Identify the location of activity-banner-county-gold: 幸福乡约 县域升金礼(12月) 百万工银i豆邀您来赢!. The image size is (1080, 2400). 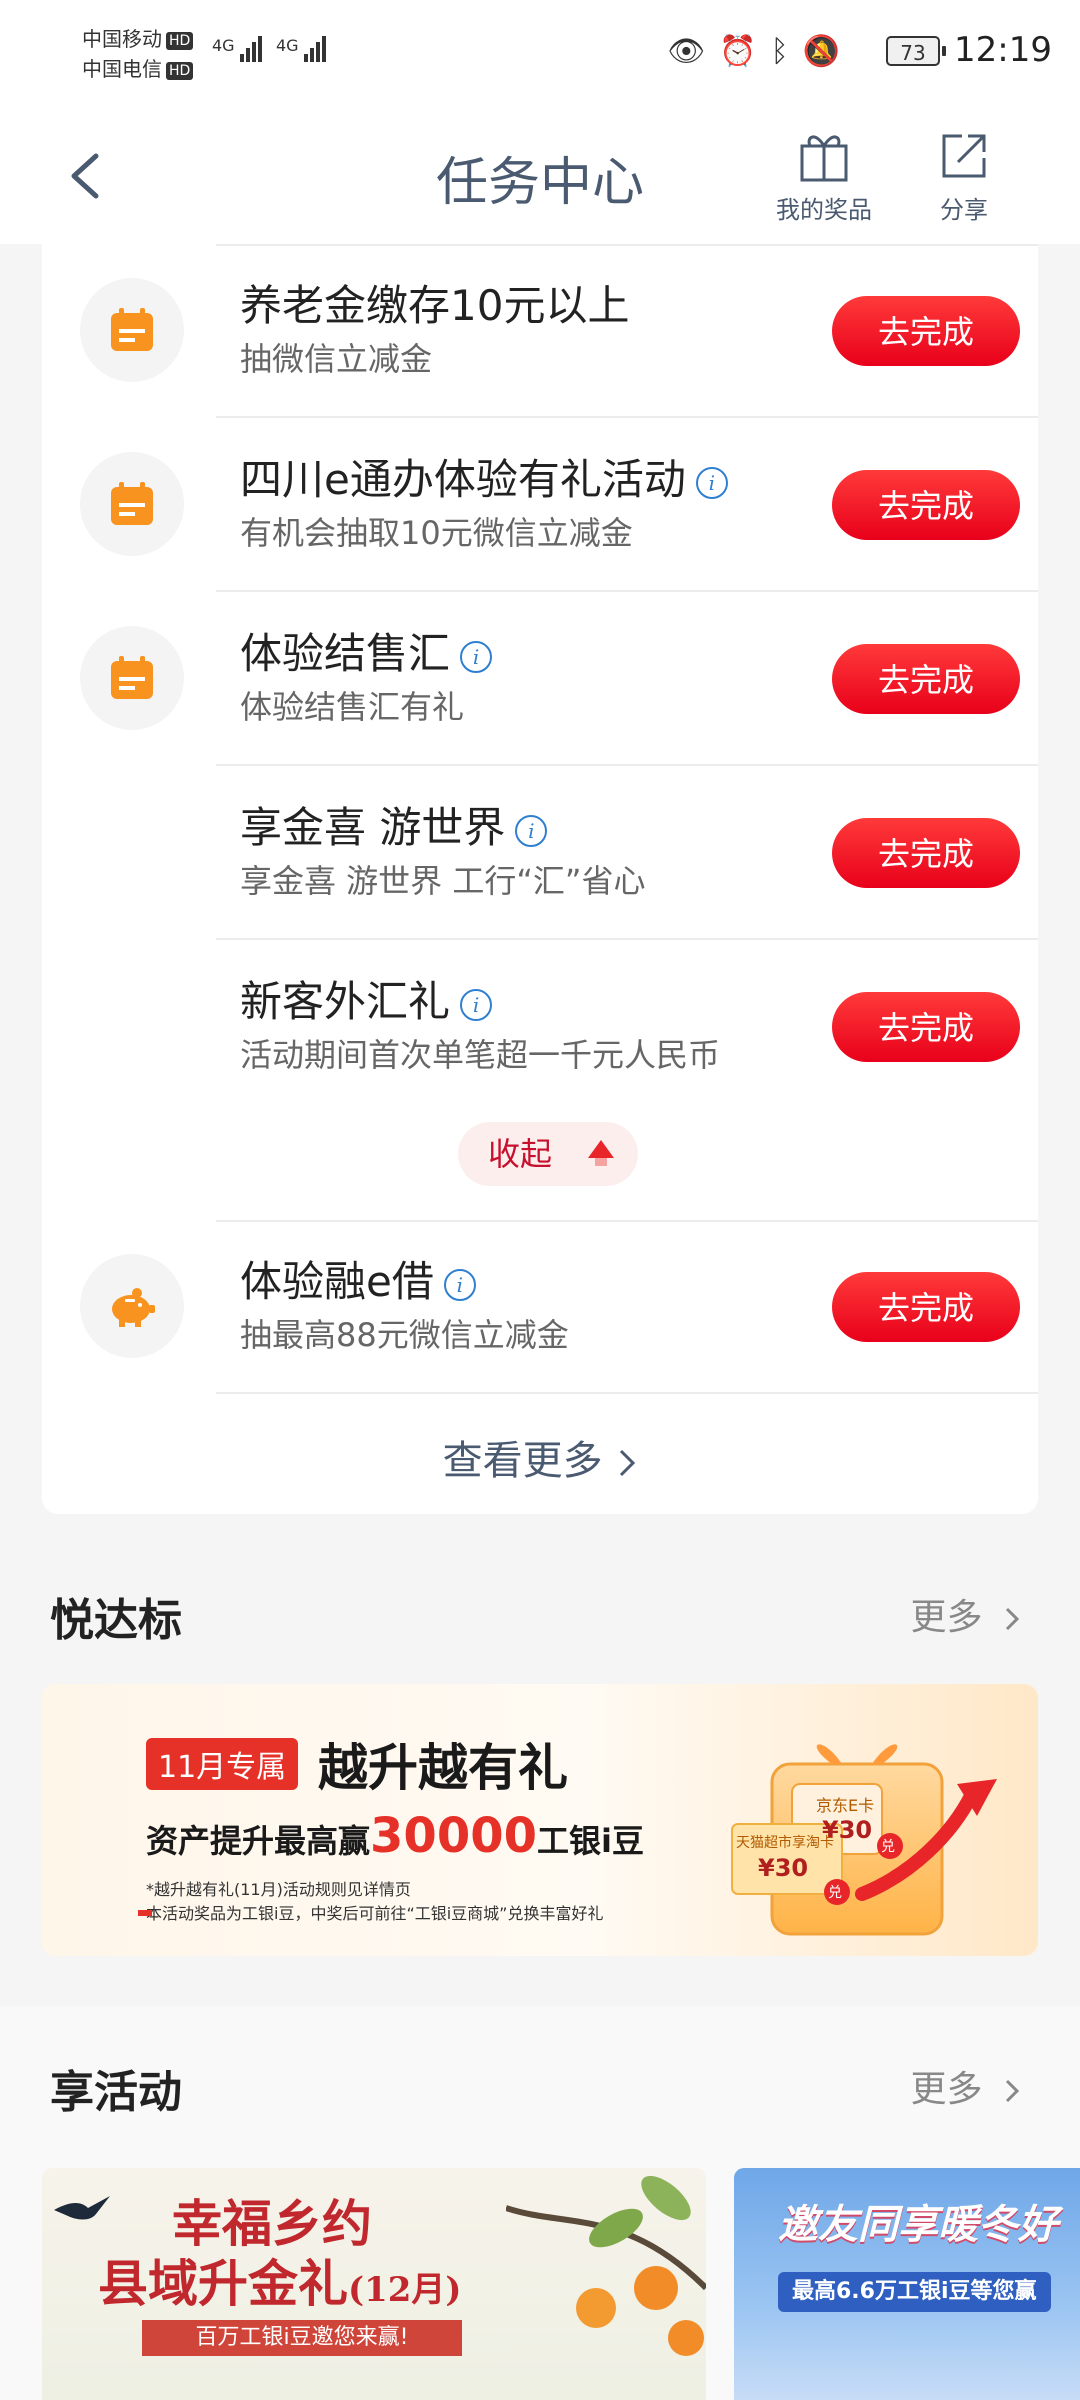
(374, 2284).